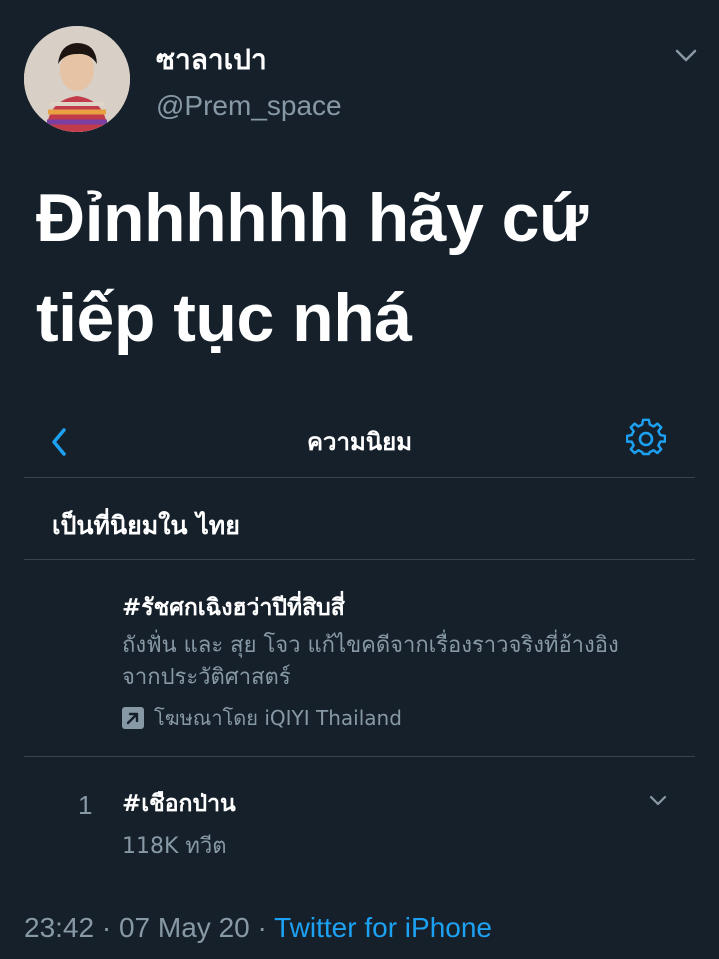  I want to click on sponsor-label: โฆษณาโดย iQIYI Thailand, so click(278, 718).